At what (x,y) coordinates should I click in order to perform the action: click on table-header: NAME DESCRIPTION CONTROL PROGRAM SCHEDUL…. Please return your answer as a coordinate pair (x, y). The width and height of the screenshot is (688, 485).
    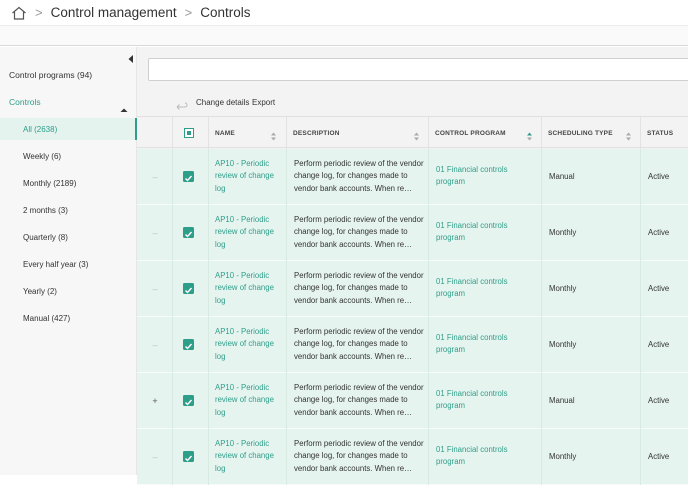
    Looking at the image, I should click on (412, 132).